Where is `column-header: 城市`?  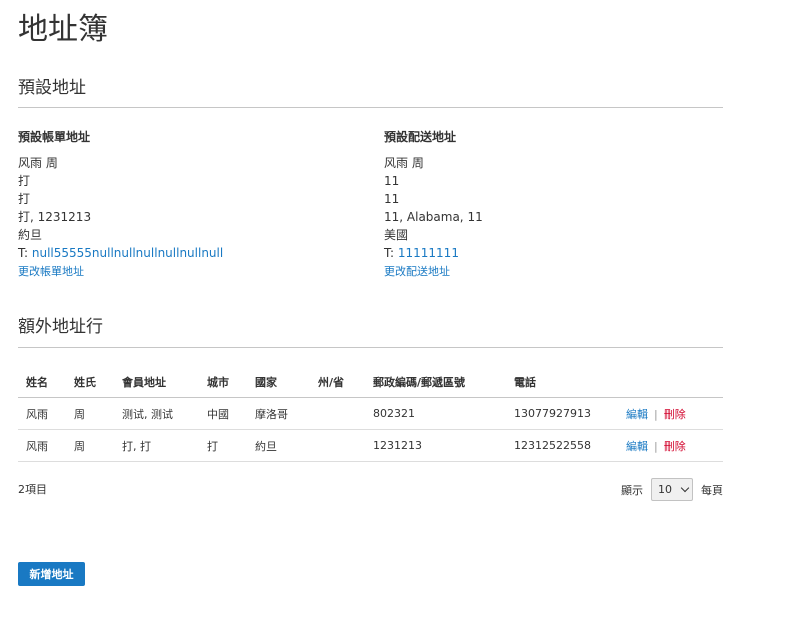 column-header: 城市 is located at coordinates (223, 382).